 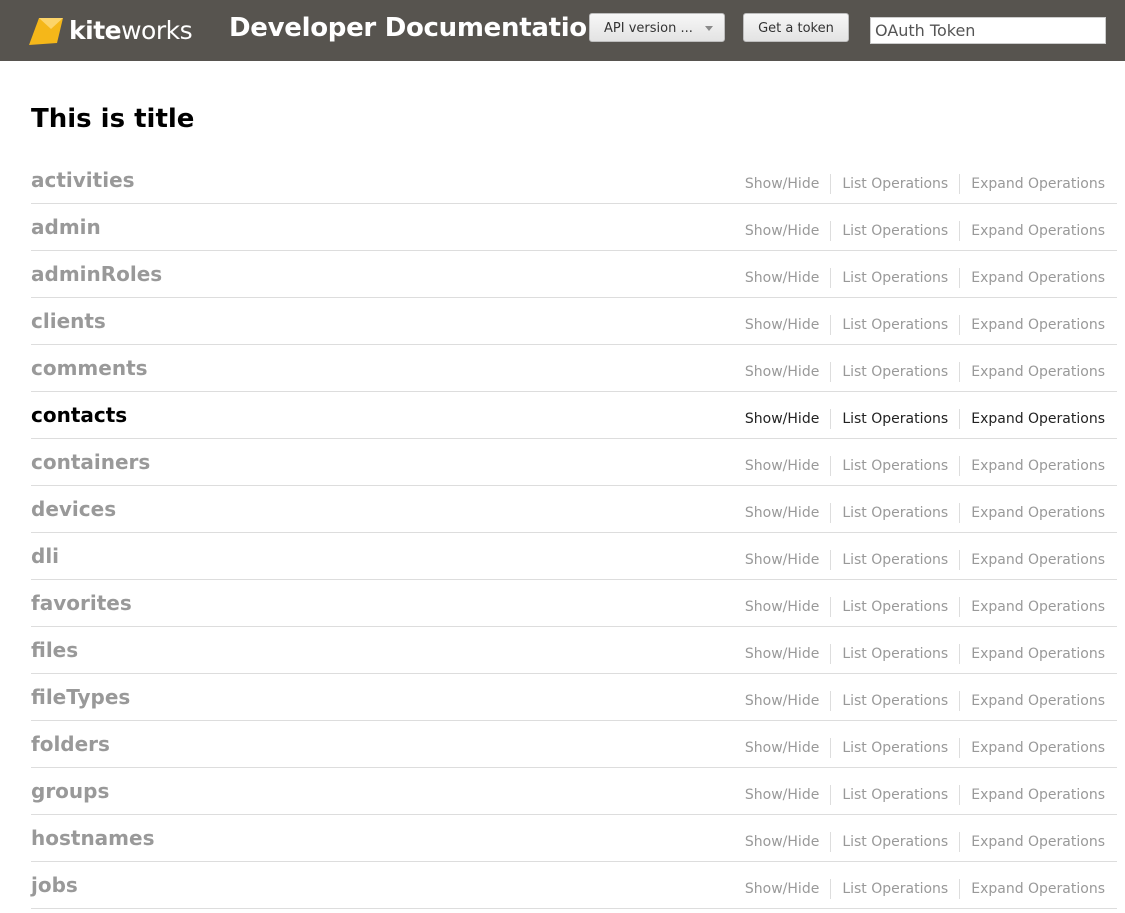 I want to click on resource-name-link: devices, so click(x=73, y=509).